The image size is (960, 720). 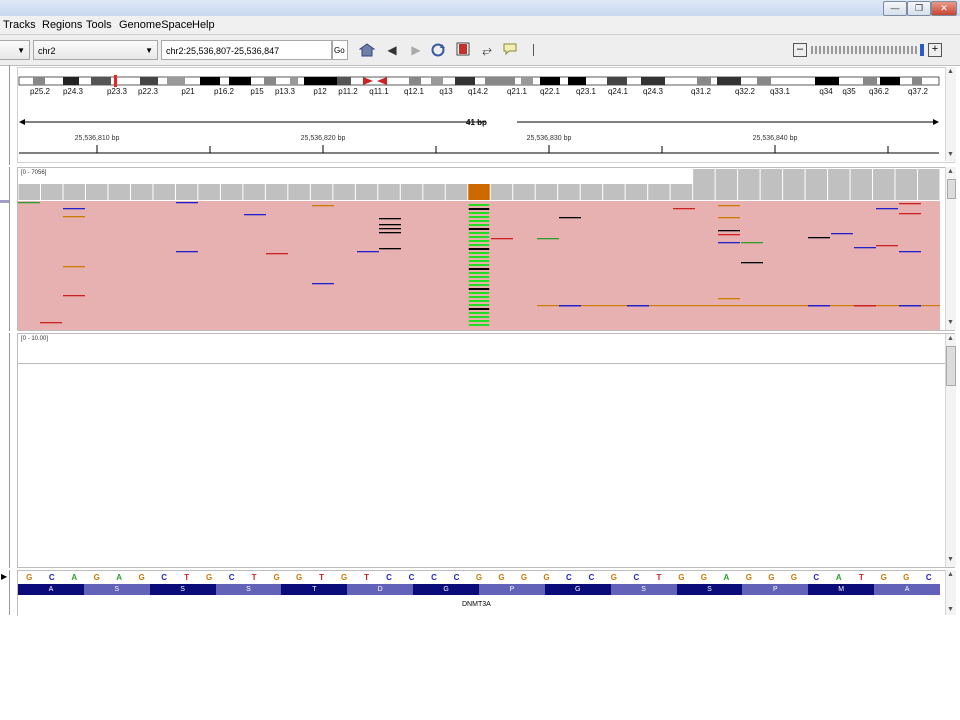 I want to click on fit-window-icon: ⥂, so click(x=487, y=50).